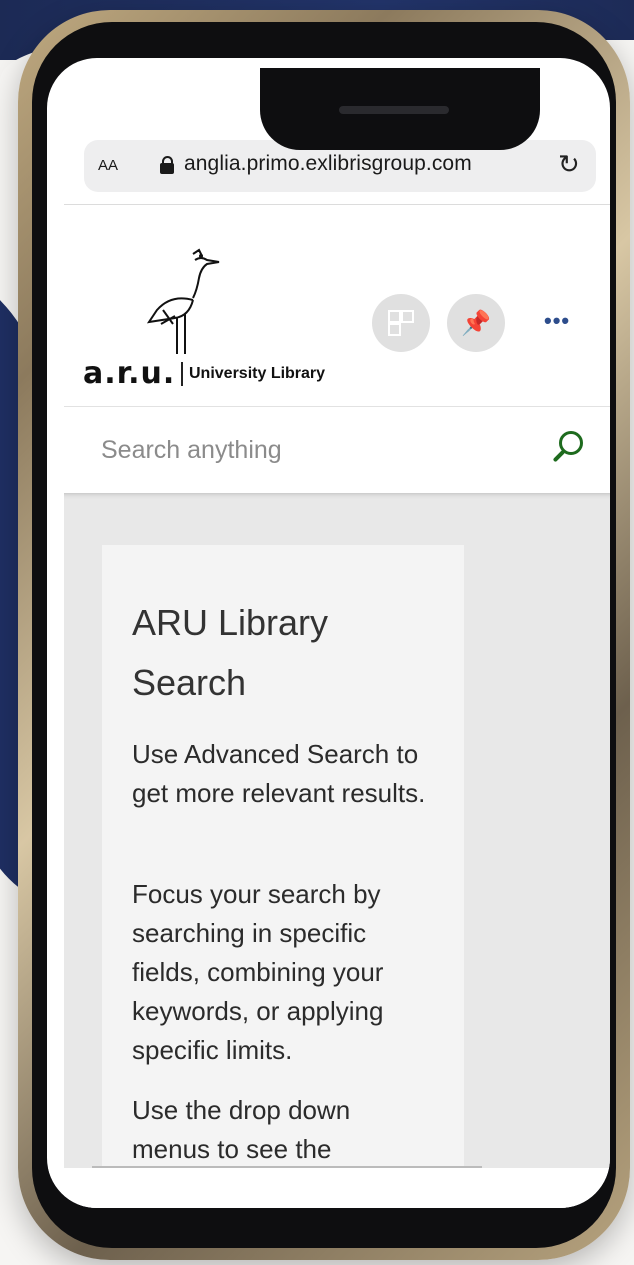 The width and height of the screenshot is (634, 1265). Describe the element at coordinates (167, 165) in the screenshot. I see `lock-icon` at that location.